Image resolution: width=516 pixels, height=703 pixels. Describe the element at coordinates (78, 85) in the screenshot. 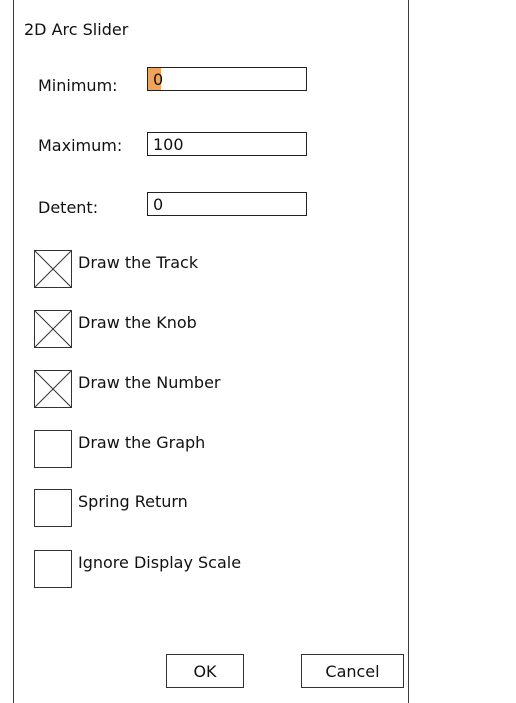

I see `minimum-label: Minimum:` at that location.